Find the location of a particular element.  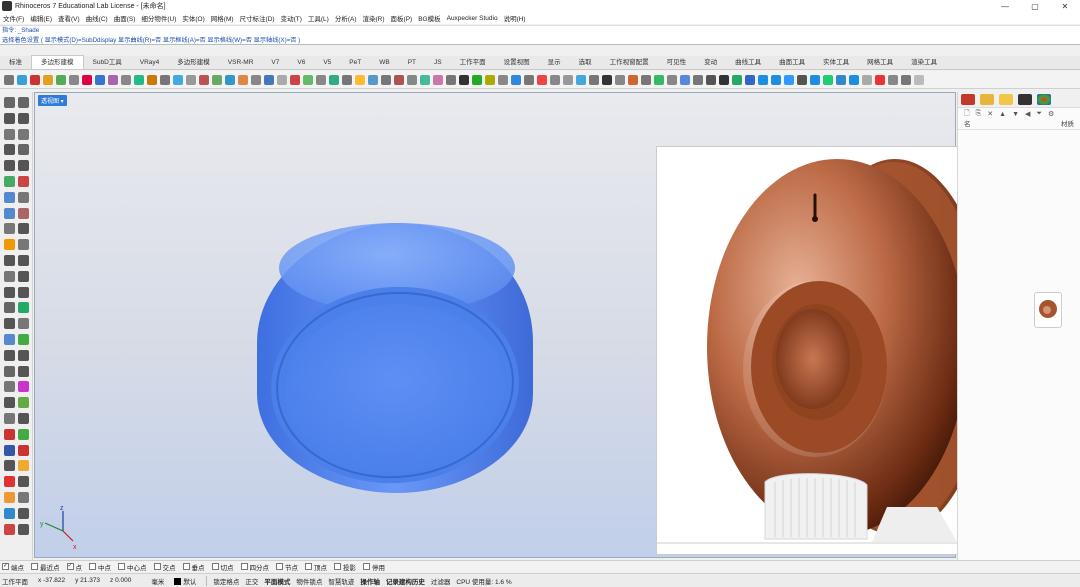

osnap-item: ✓ 点 is located at coordinates (74, 567).